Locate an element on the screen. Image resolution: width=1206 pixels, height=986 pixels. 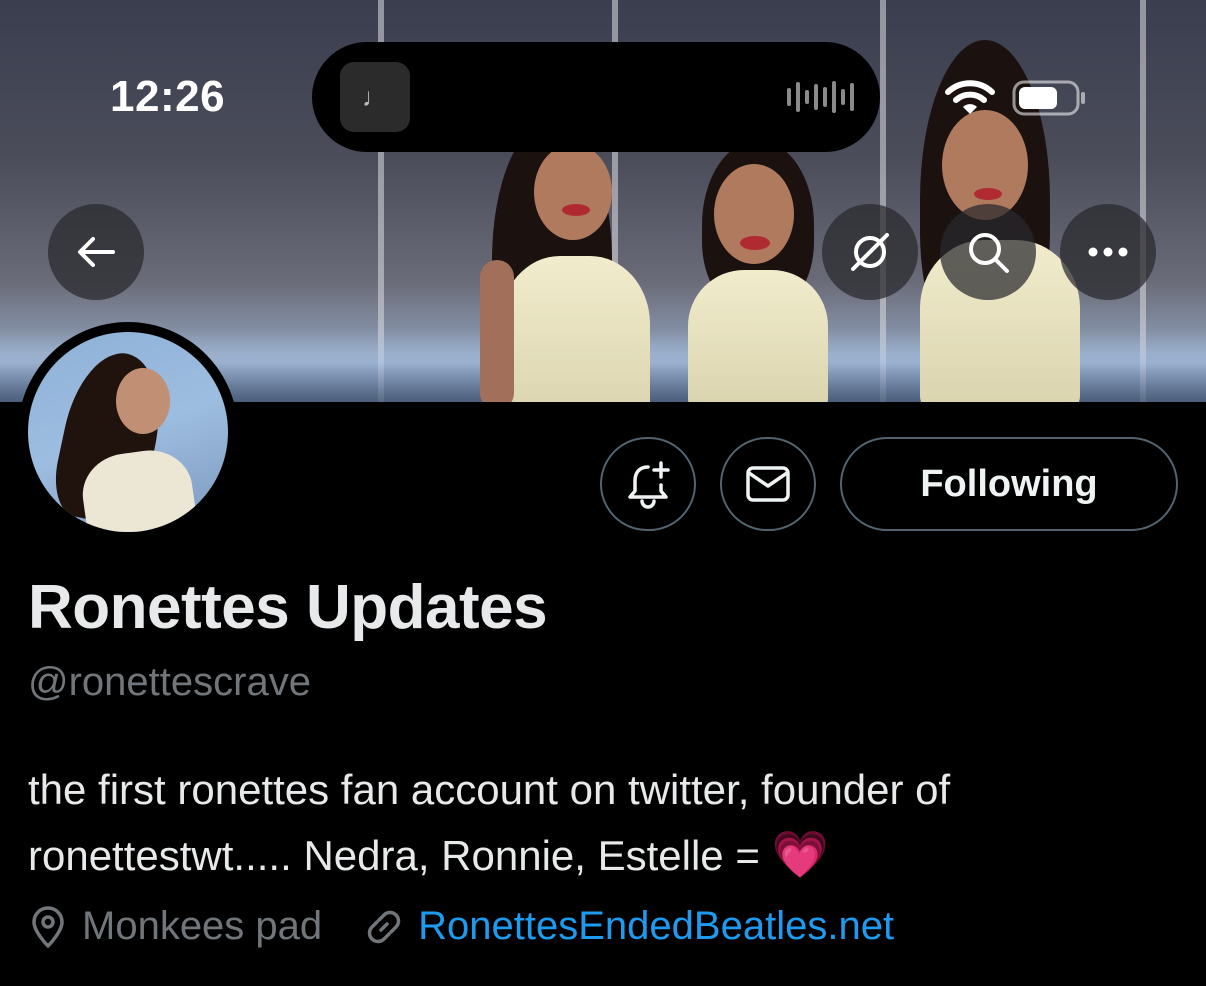
grok-icon is located at coordinates (870, 252).